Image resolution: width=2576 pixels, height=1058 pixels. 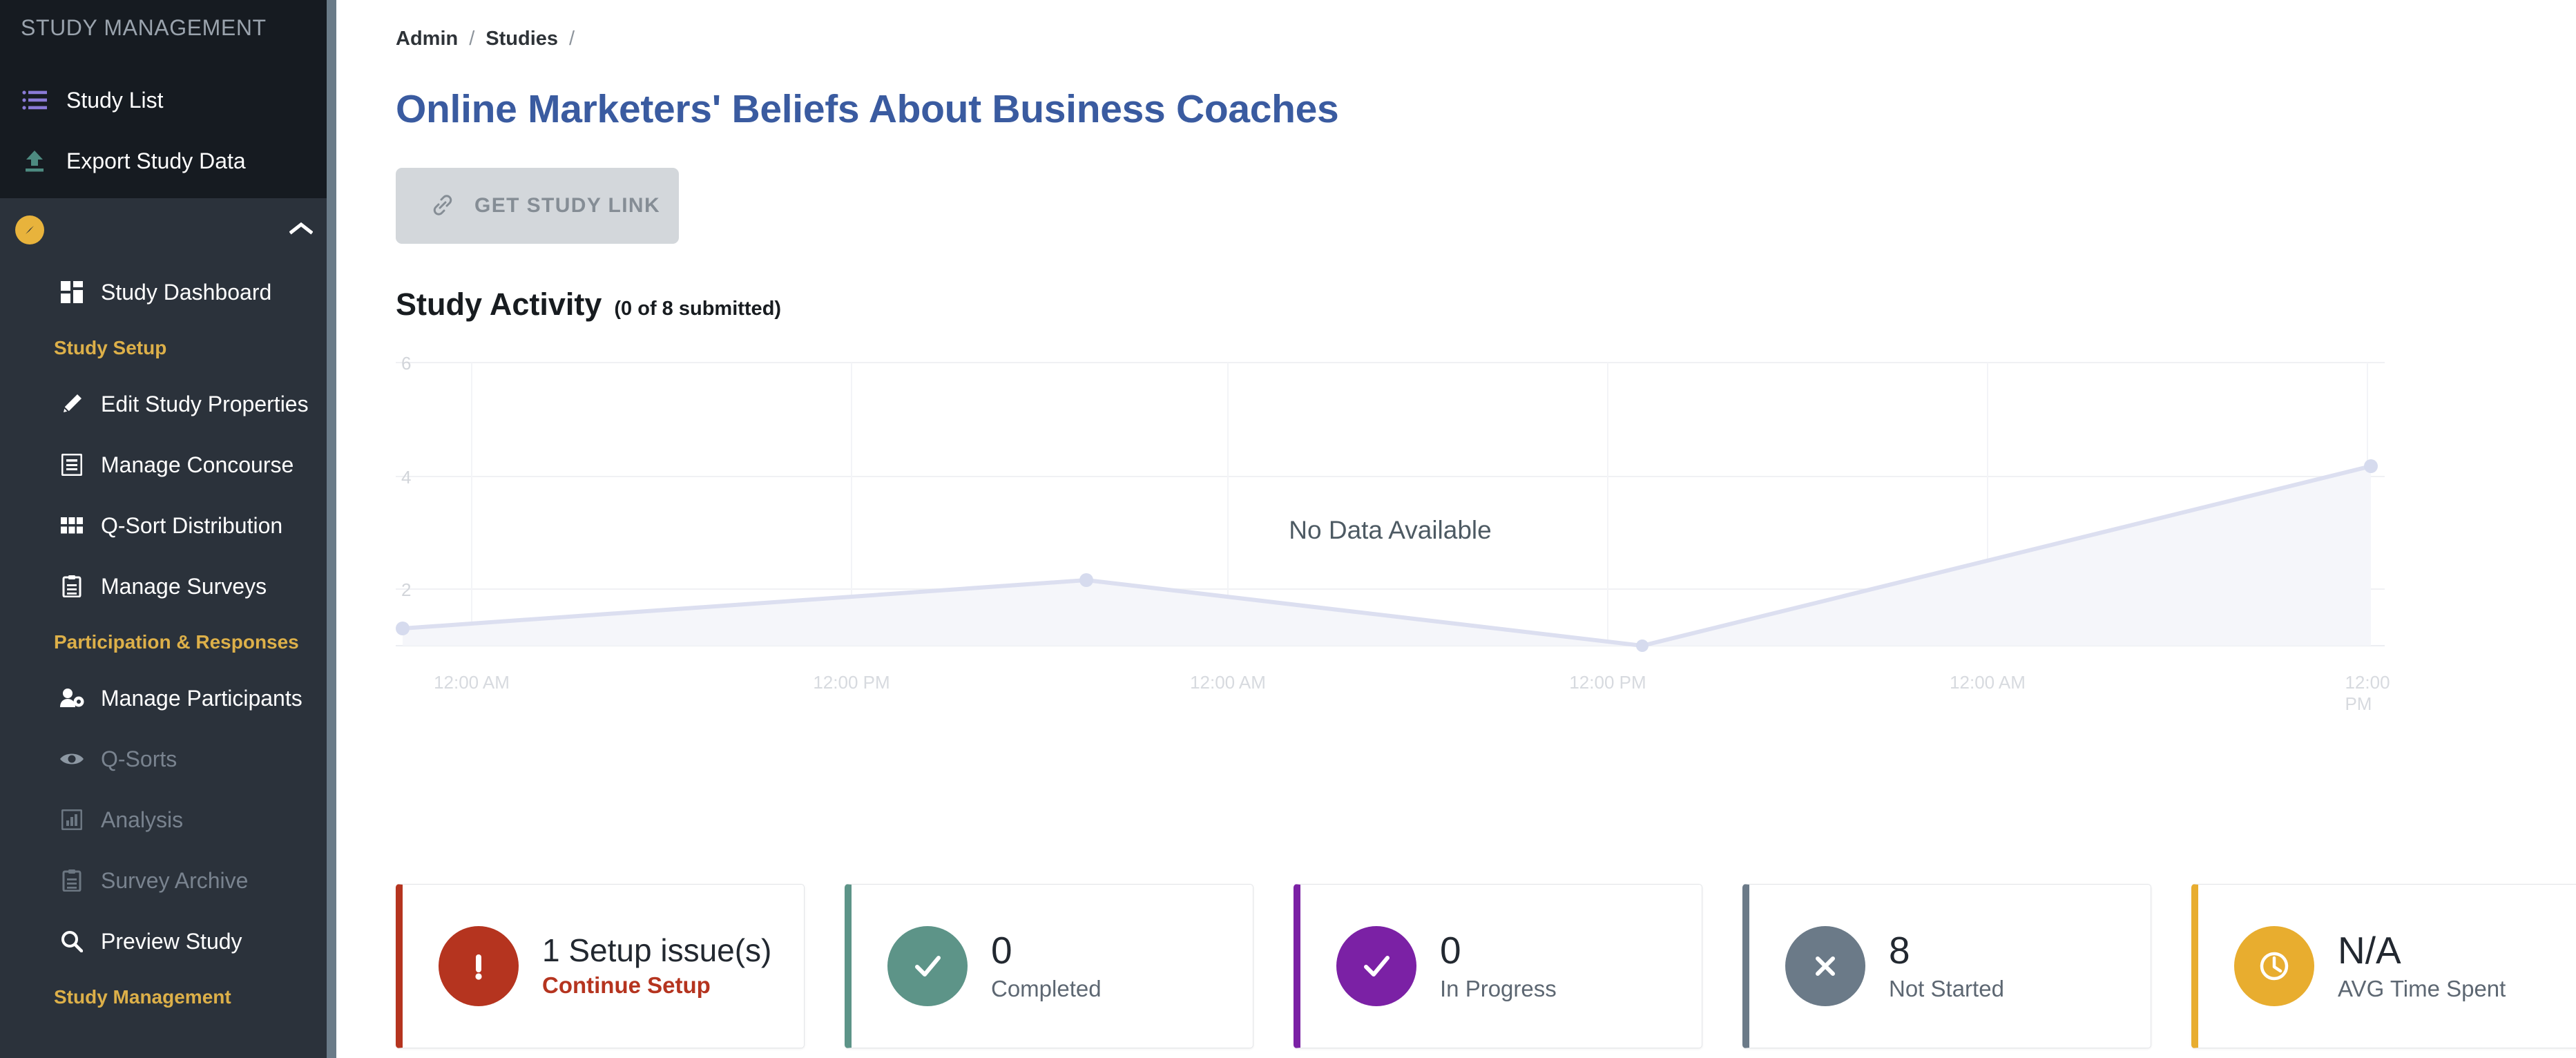 What do you see at coordinates (184, 586) in the screenshot?
I see `sidebar-item-label: Manage Surveys` at bounding box center [184, 586].